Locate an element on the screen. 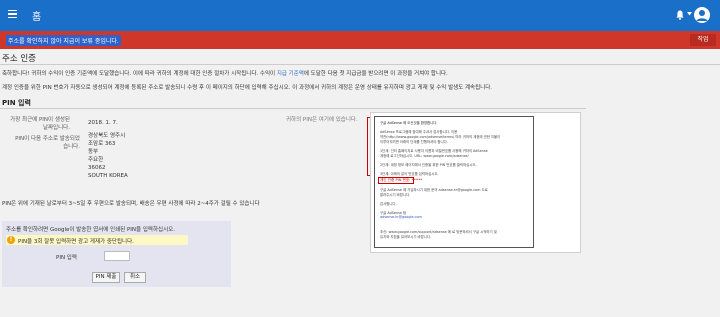 Image resolution: width=720 pixels, height=317 pixels. pin-address-label-line2: 습니다. is located at coordinates (71, 147).